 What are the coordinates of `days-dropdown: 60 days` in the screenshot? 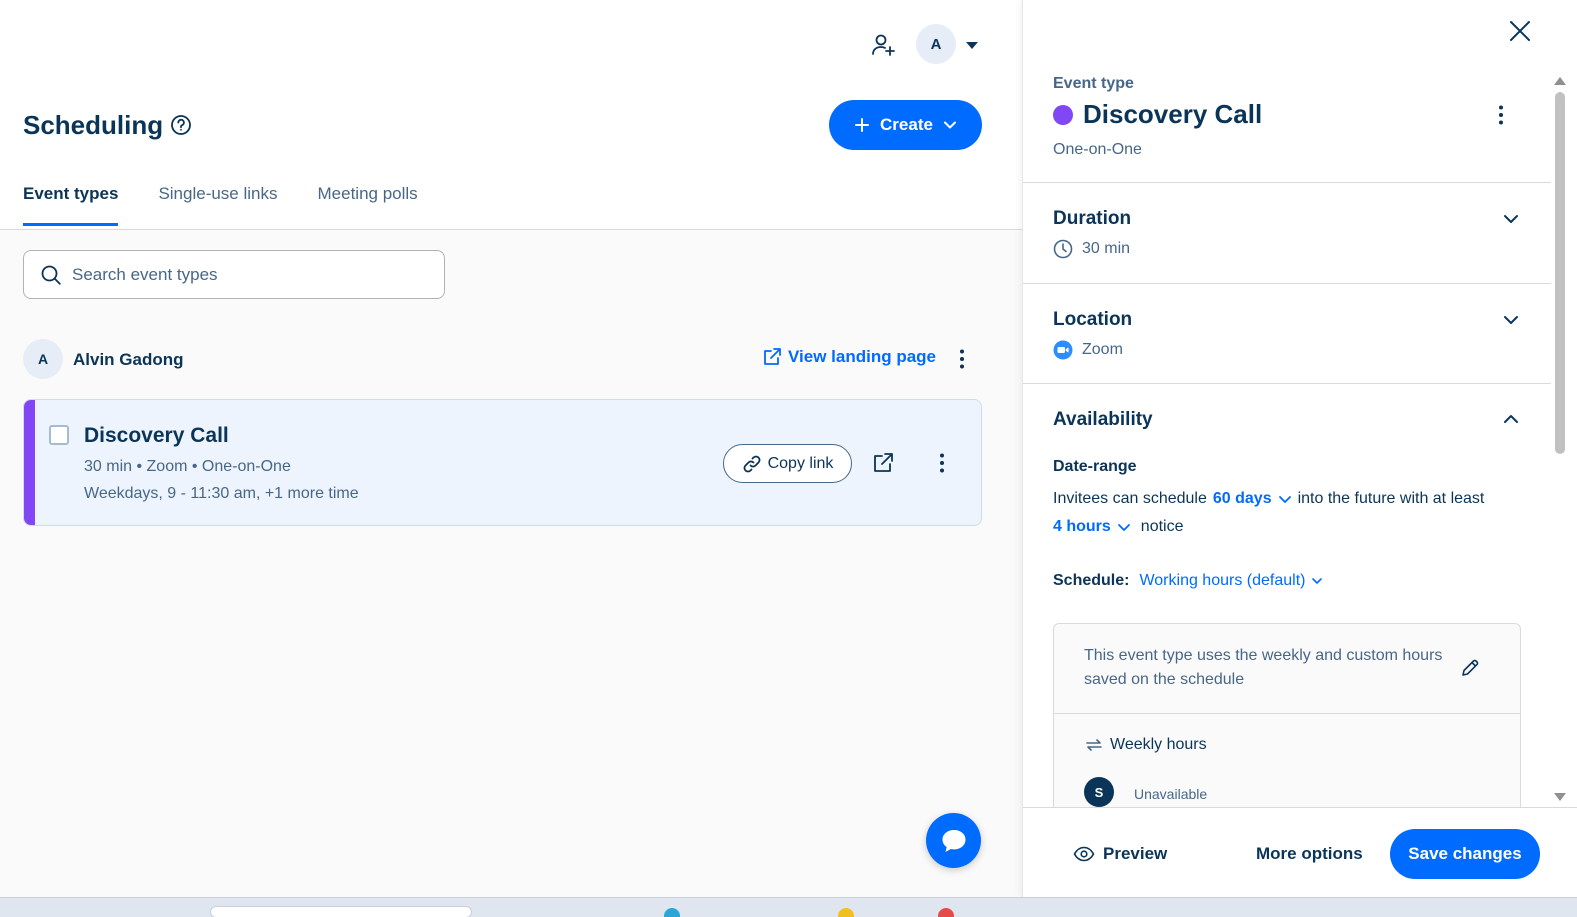 It's located at (1252, 499).